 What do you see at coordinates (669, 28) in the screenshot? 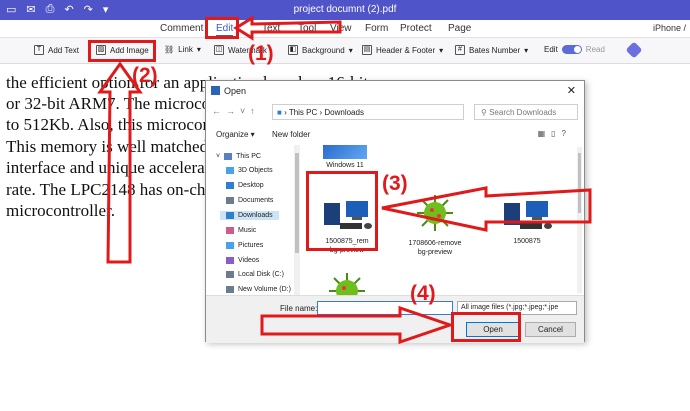
I see `device-selector: iPhone /` at bounding box center [669, 28].